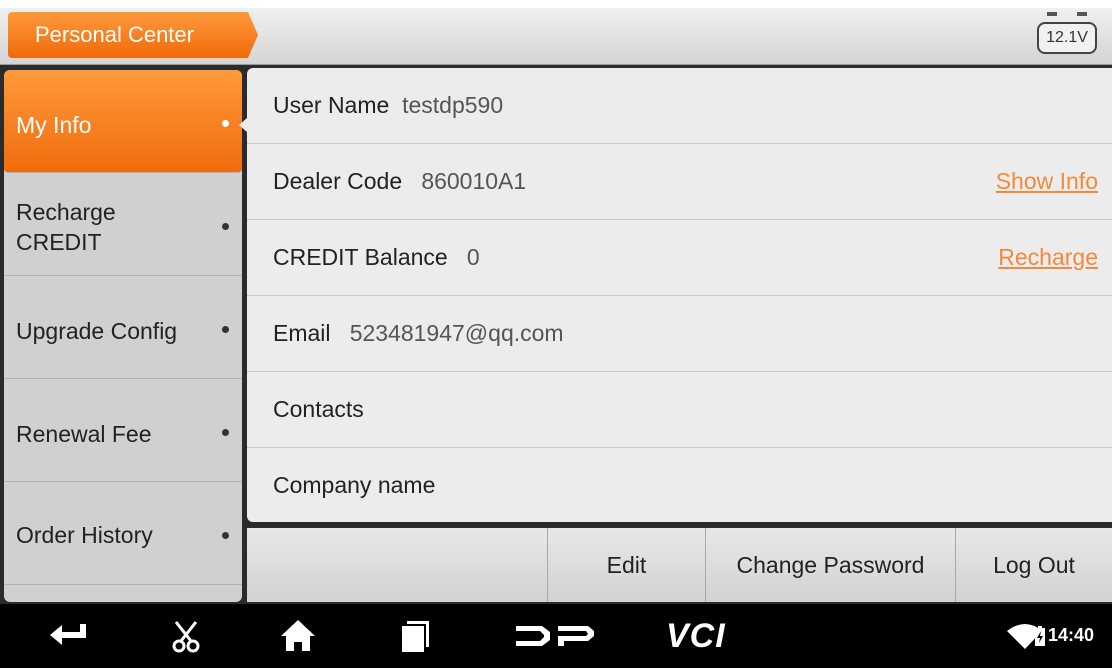  I want to click on edit-button: Edit, so click(626, 565).